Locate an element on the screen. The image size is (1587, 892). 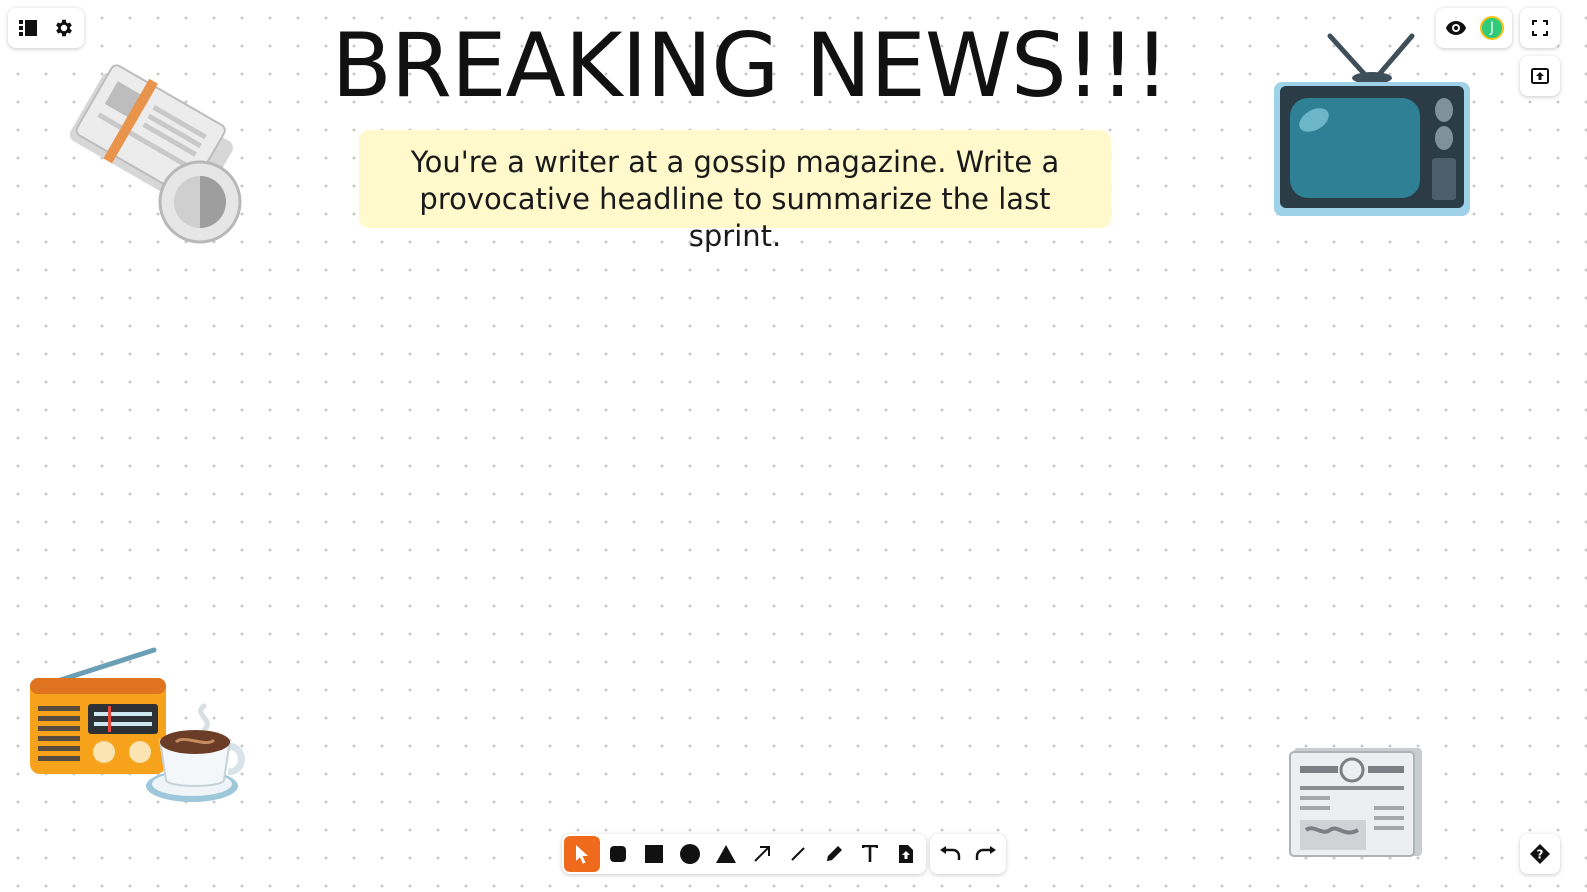
upload-file-icon is located at coordinates (906, 854).